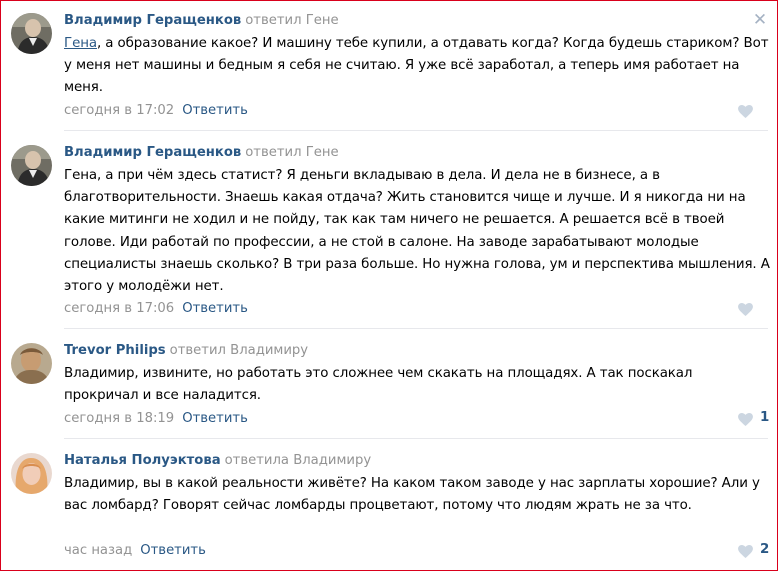 The image size is (778, 571). I want to click on mention-link: Гена, so click(80, 43).